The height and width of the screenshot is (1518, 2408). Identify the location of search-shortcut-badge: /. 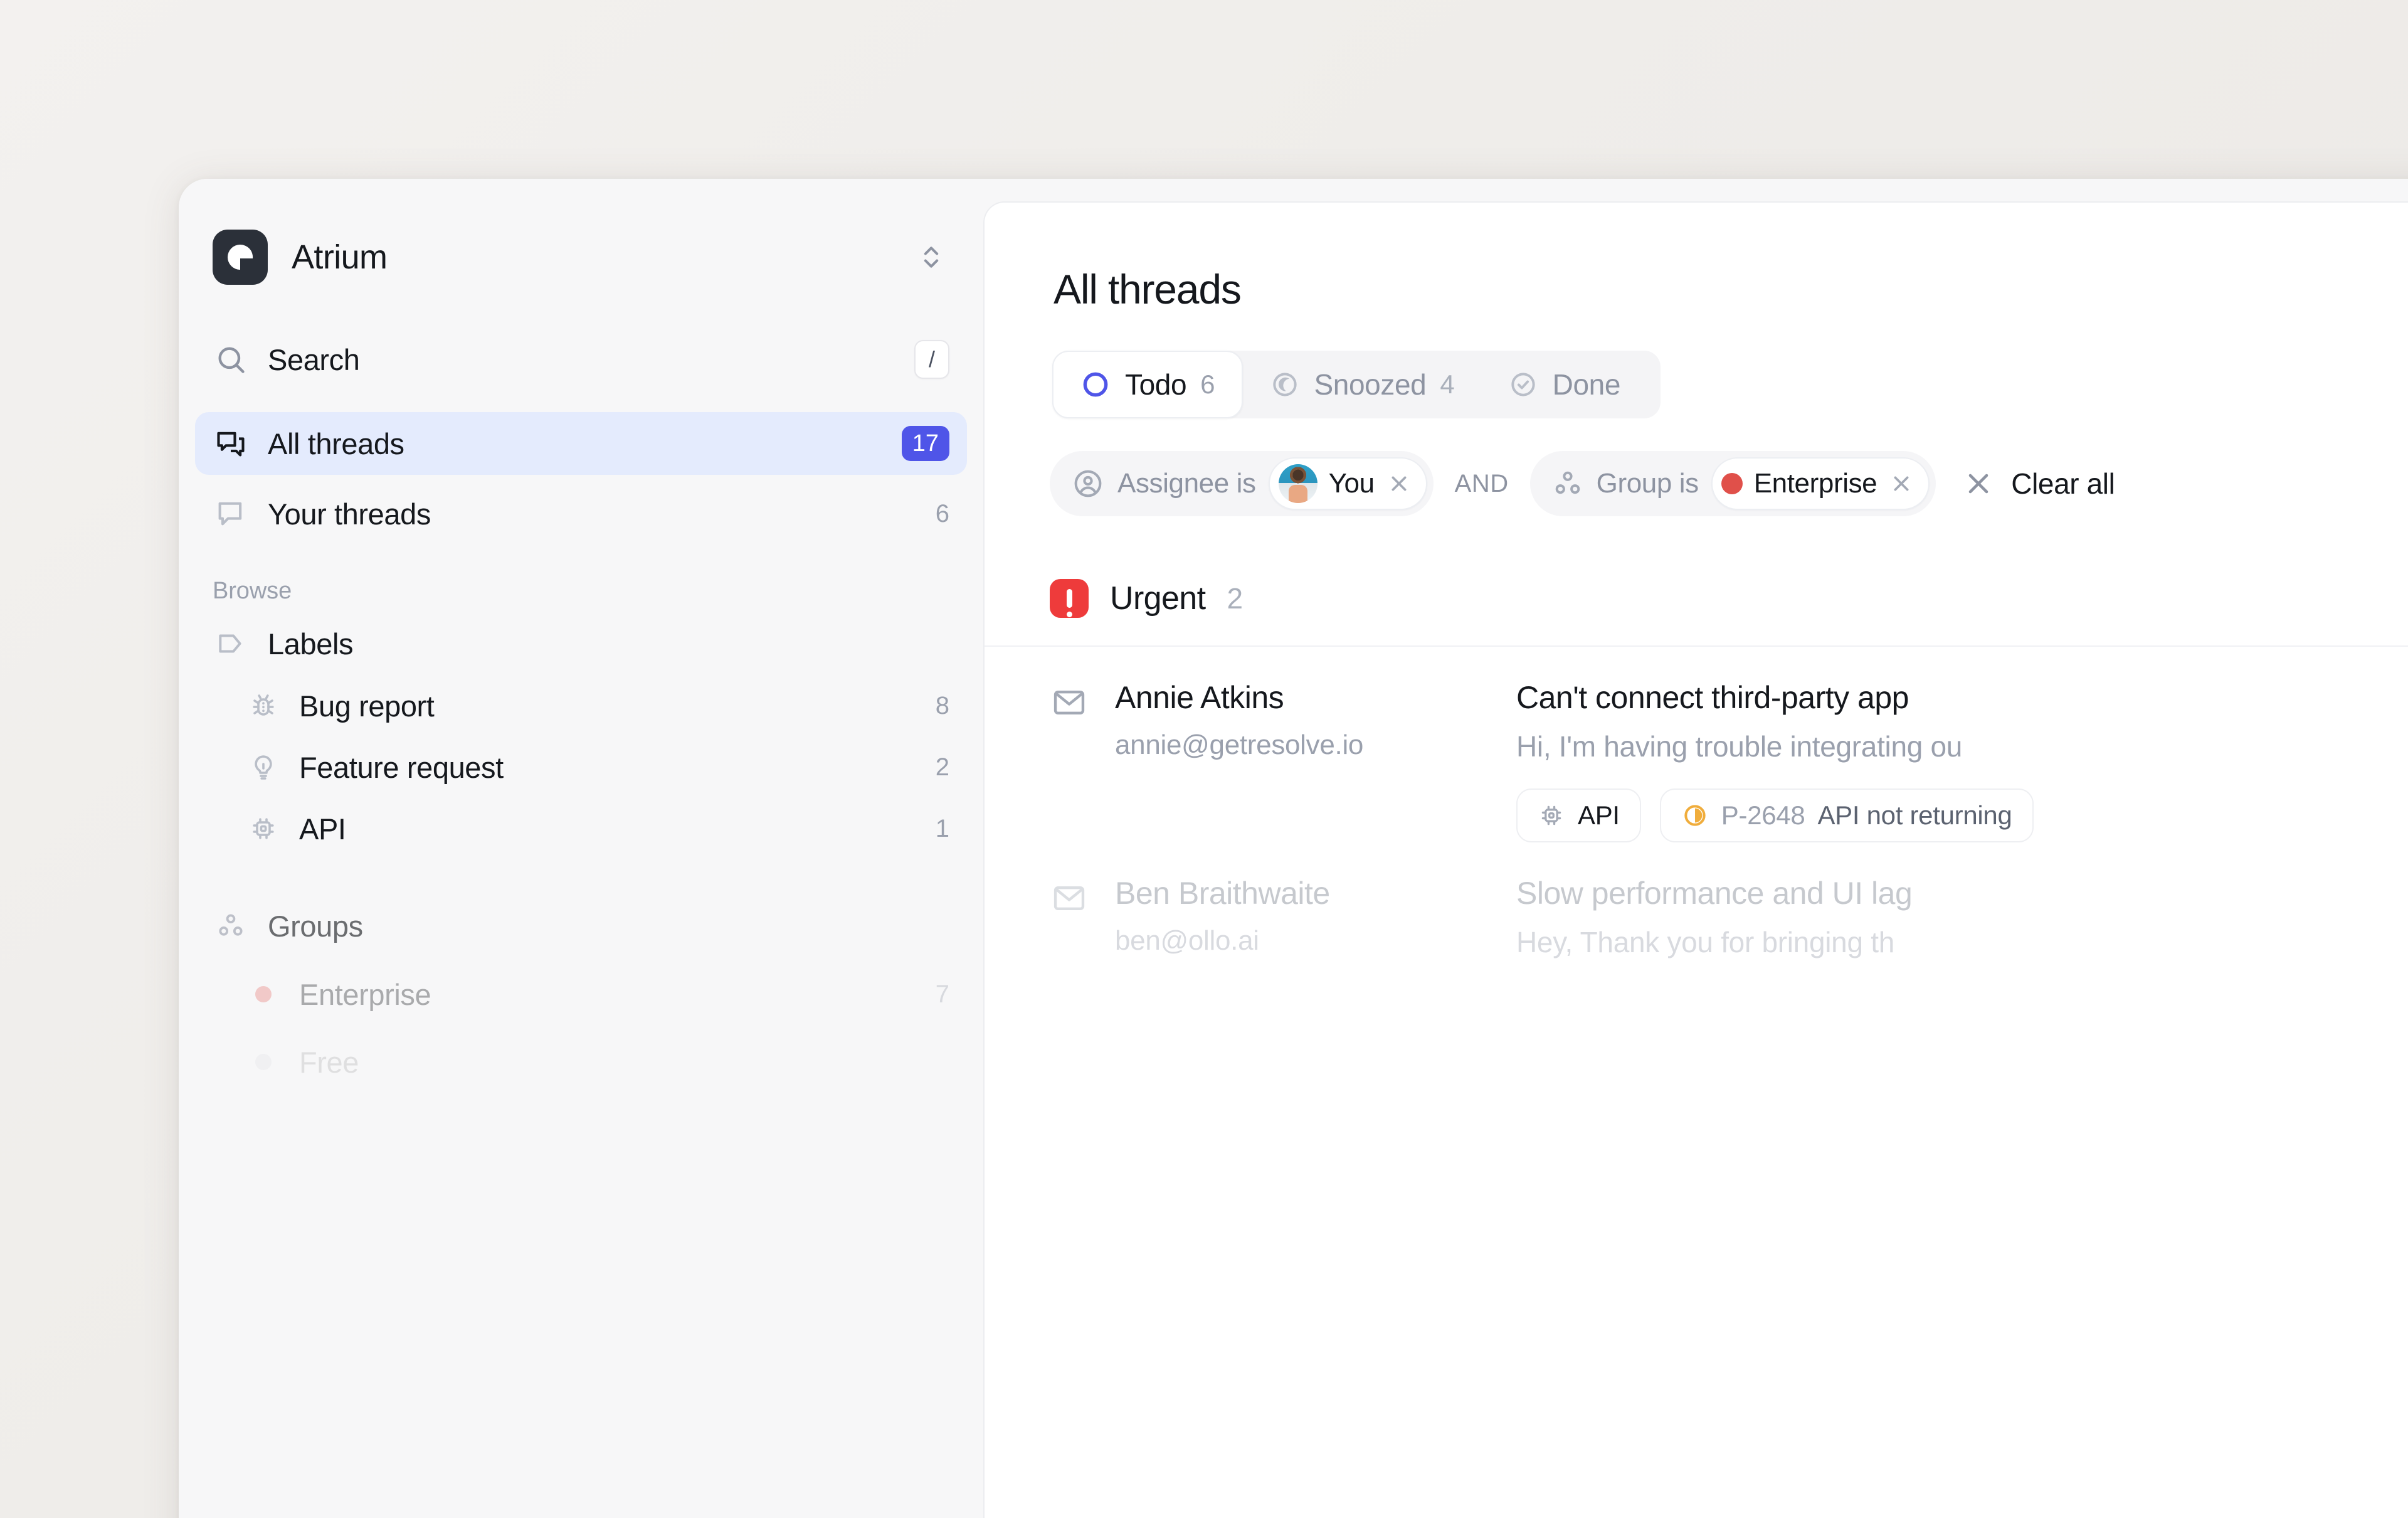
(931, 359).